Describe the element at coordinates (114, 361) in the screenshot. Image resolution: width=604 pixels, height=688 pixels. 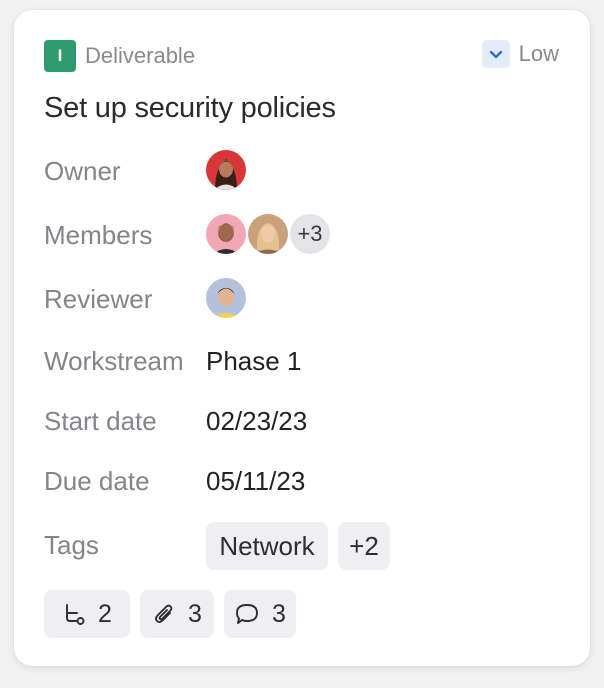
I see `workstream-label: Workstream` at that location.